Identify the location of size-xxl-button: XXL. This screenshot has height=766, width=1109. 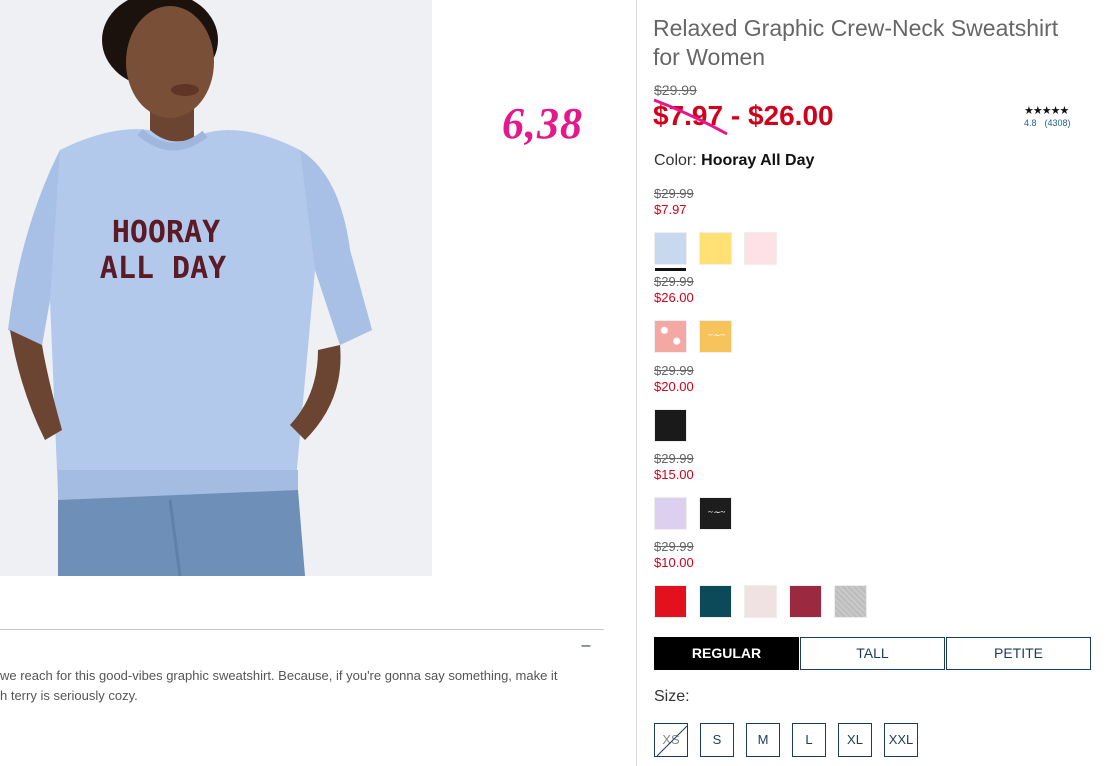
(901, 740).